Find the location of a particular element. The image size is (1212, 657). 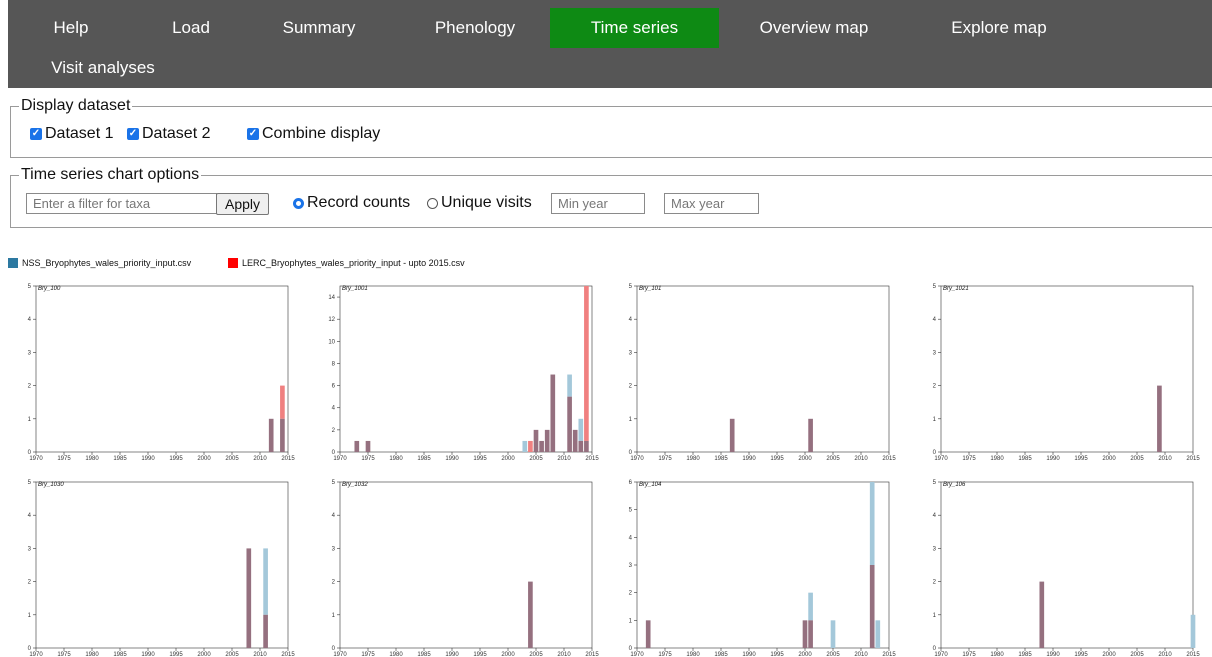

chart-title: Bry_100 is located at coordinates (49, 289).